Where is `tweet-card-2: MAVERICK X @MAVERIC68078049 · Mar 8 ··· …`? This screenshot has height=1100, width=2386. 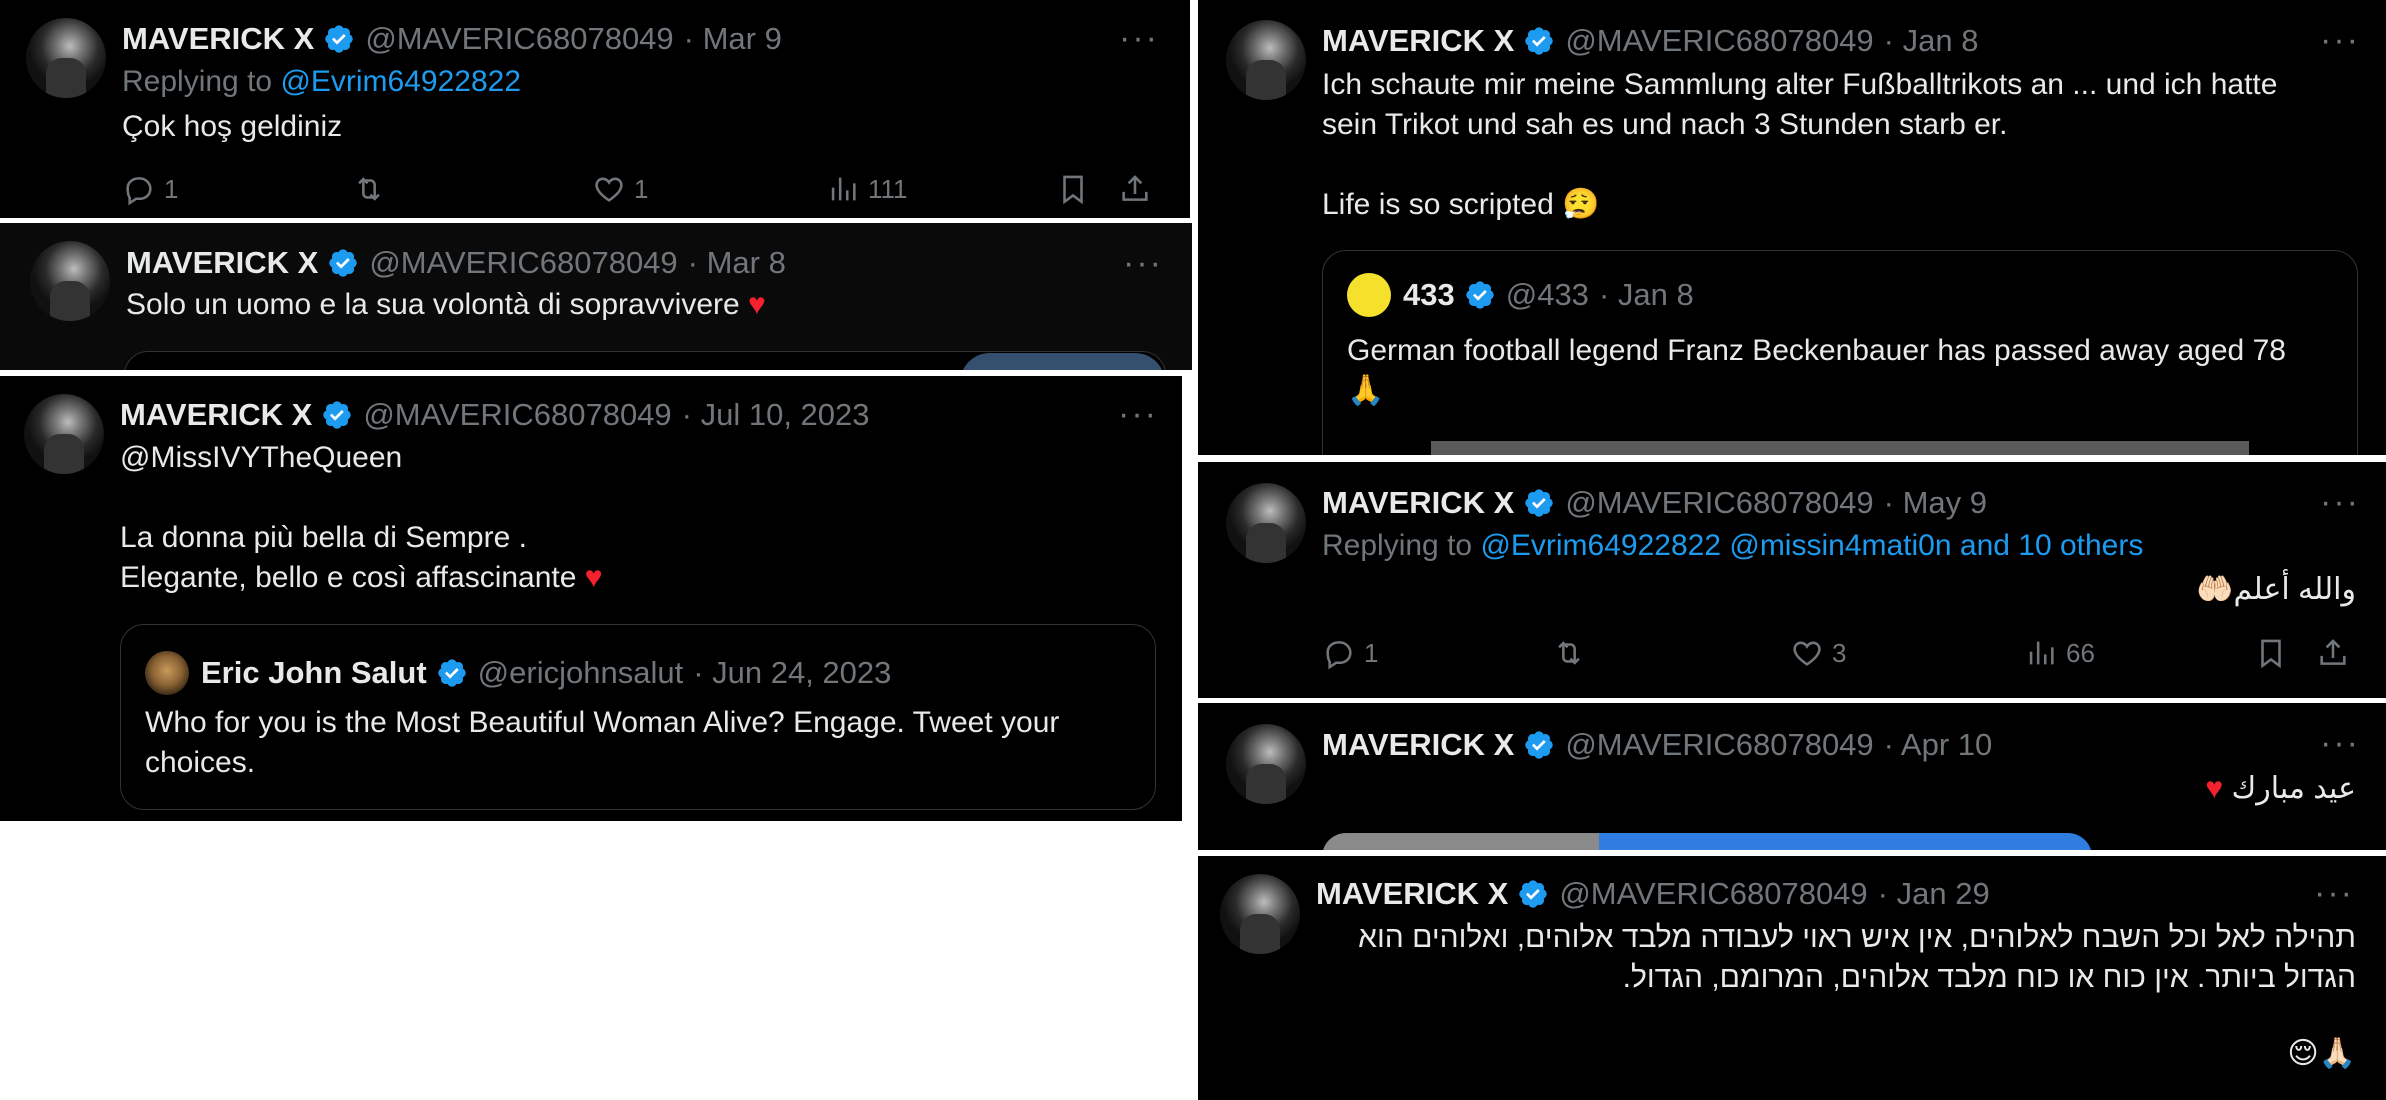
tweet-card-2: MAVERICK X @MAVERIC68078049 · Mar 8 ··· … is located at coordinates (596, 296).